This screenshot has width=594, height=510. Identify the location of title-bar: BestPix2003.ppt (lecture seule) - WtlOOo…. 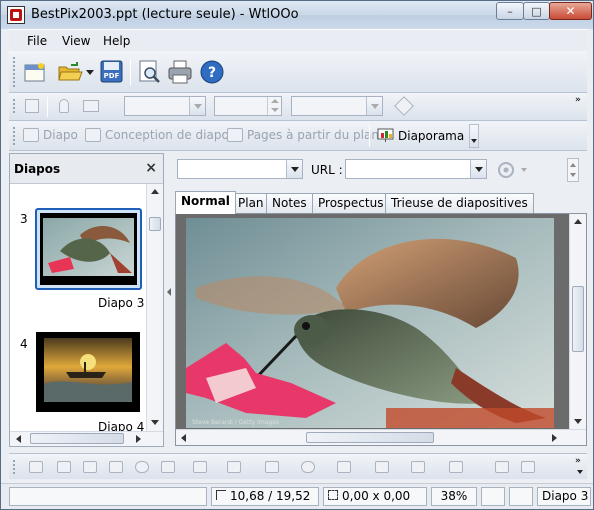
(297, 15).